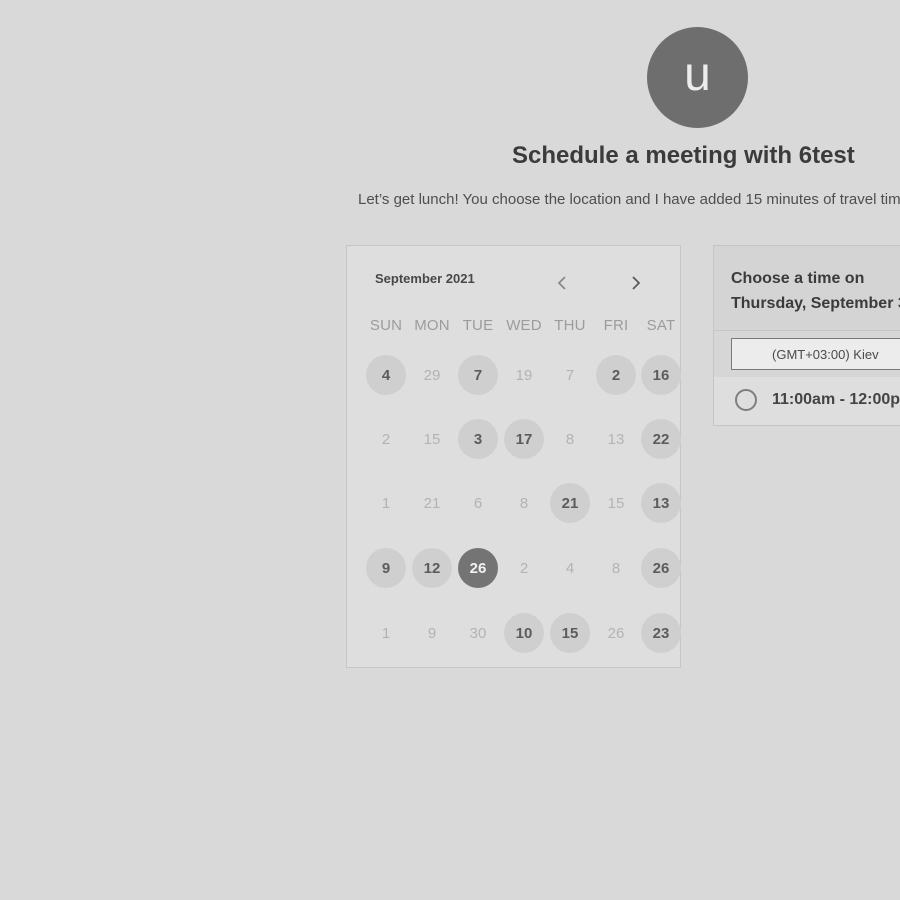 This screenshot has width=900, height=900. Describe the element at coordinates (683, 155) in the screenshot. I see `page-title: Schedule a meeting with 6test` at that location.